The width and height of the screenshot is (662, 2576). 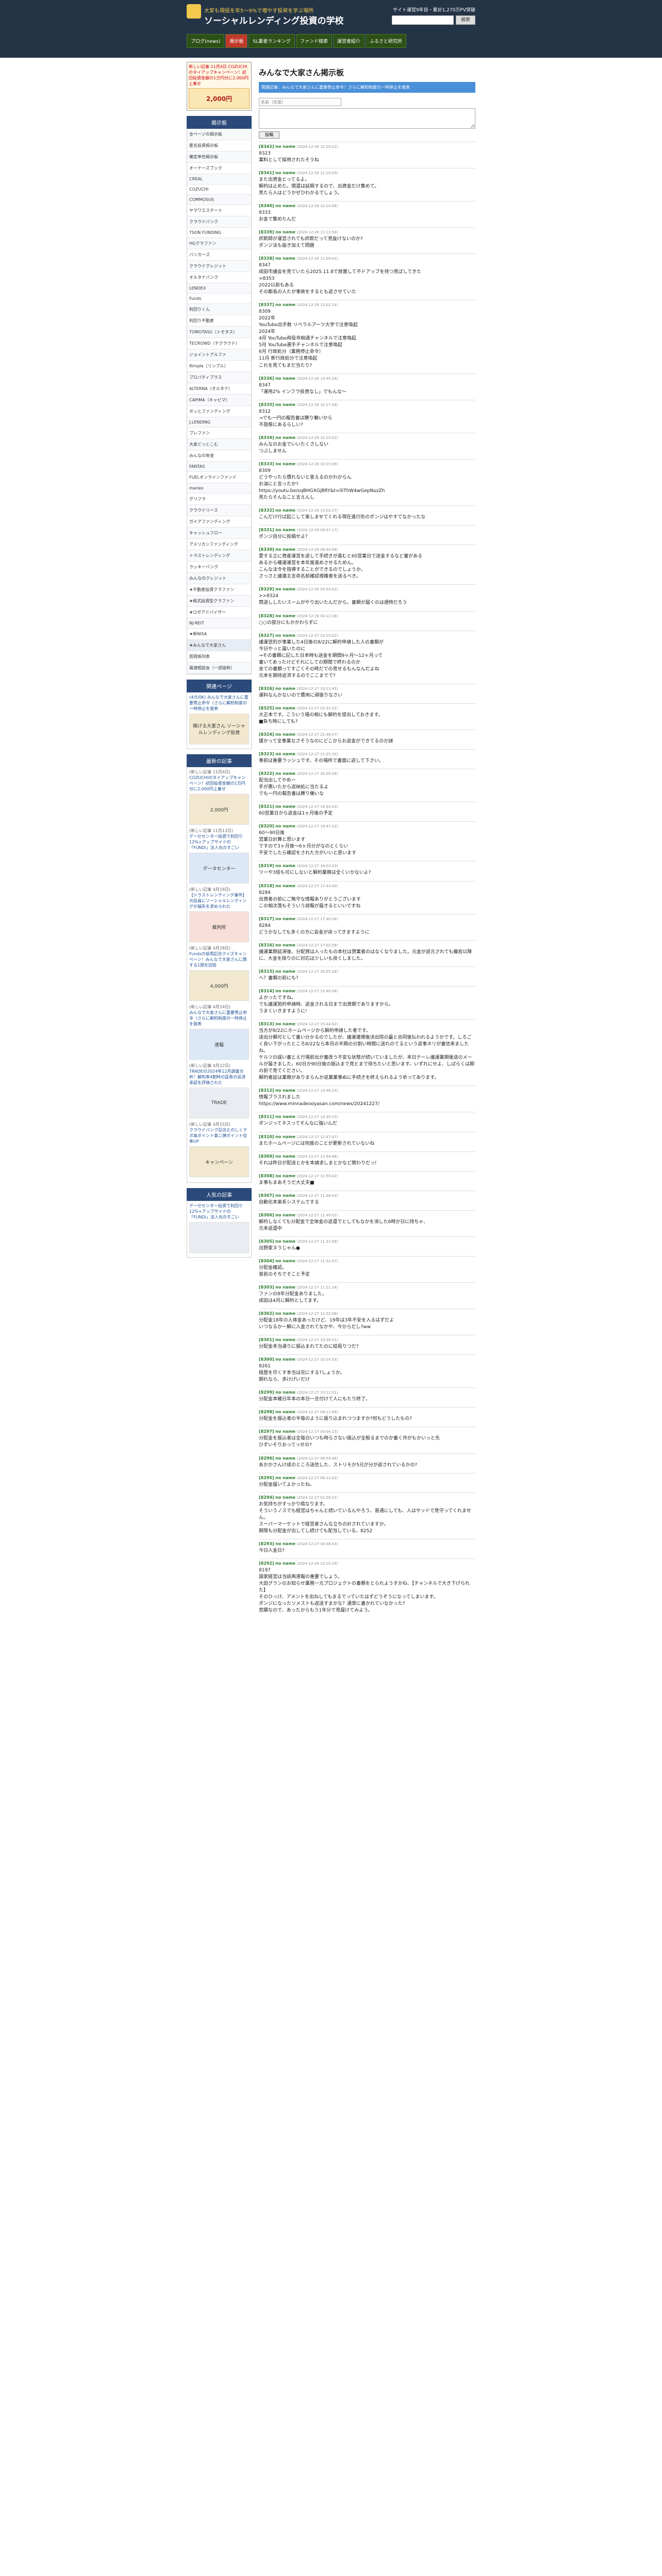 What do you see at coordinates (349, 41) in the screenshot?
I see `nav-item: 運営者紹介` at bounding box center [349, 41].